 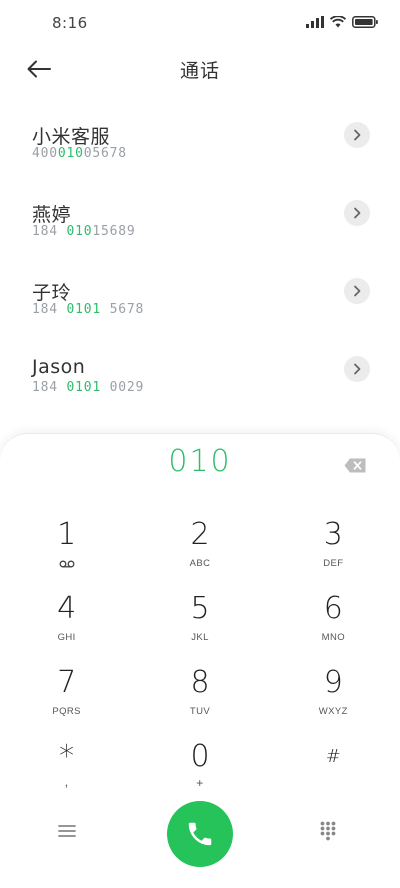 I want to click on status-time: 8:16, so click(x=70, y=23).